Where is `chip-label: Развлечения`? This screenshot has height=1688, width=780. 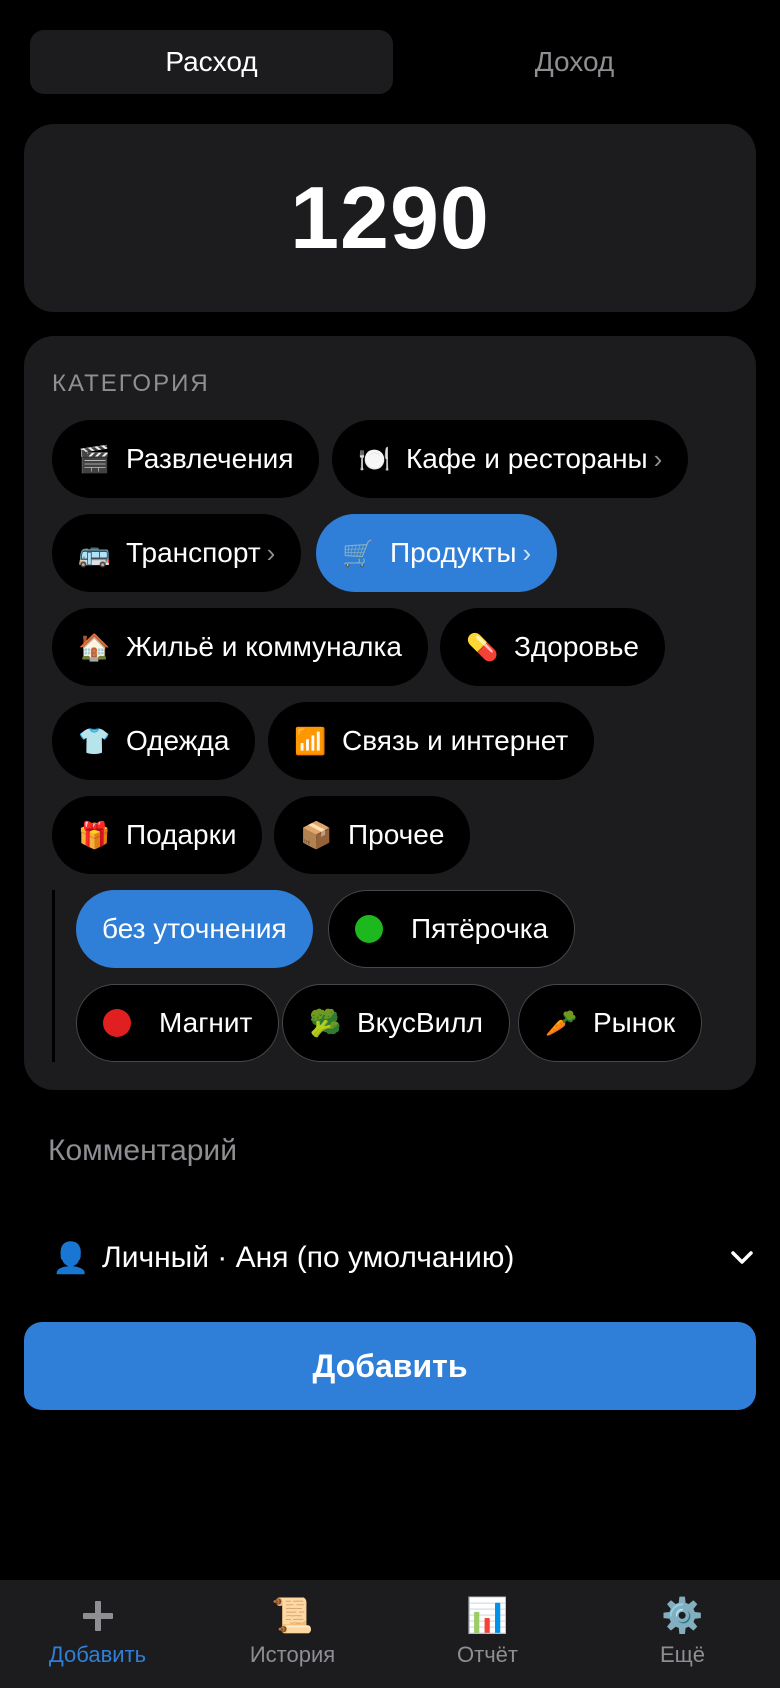 chip-label: Развлечения is located at coordinates (210, 458).